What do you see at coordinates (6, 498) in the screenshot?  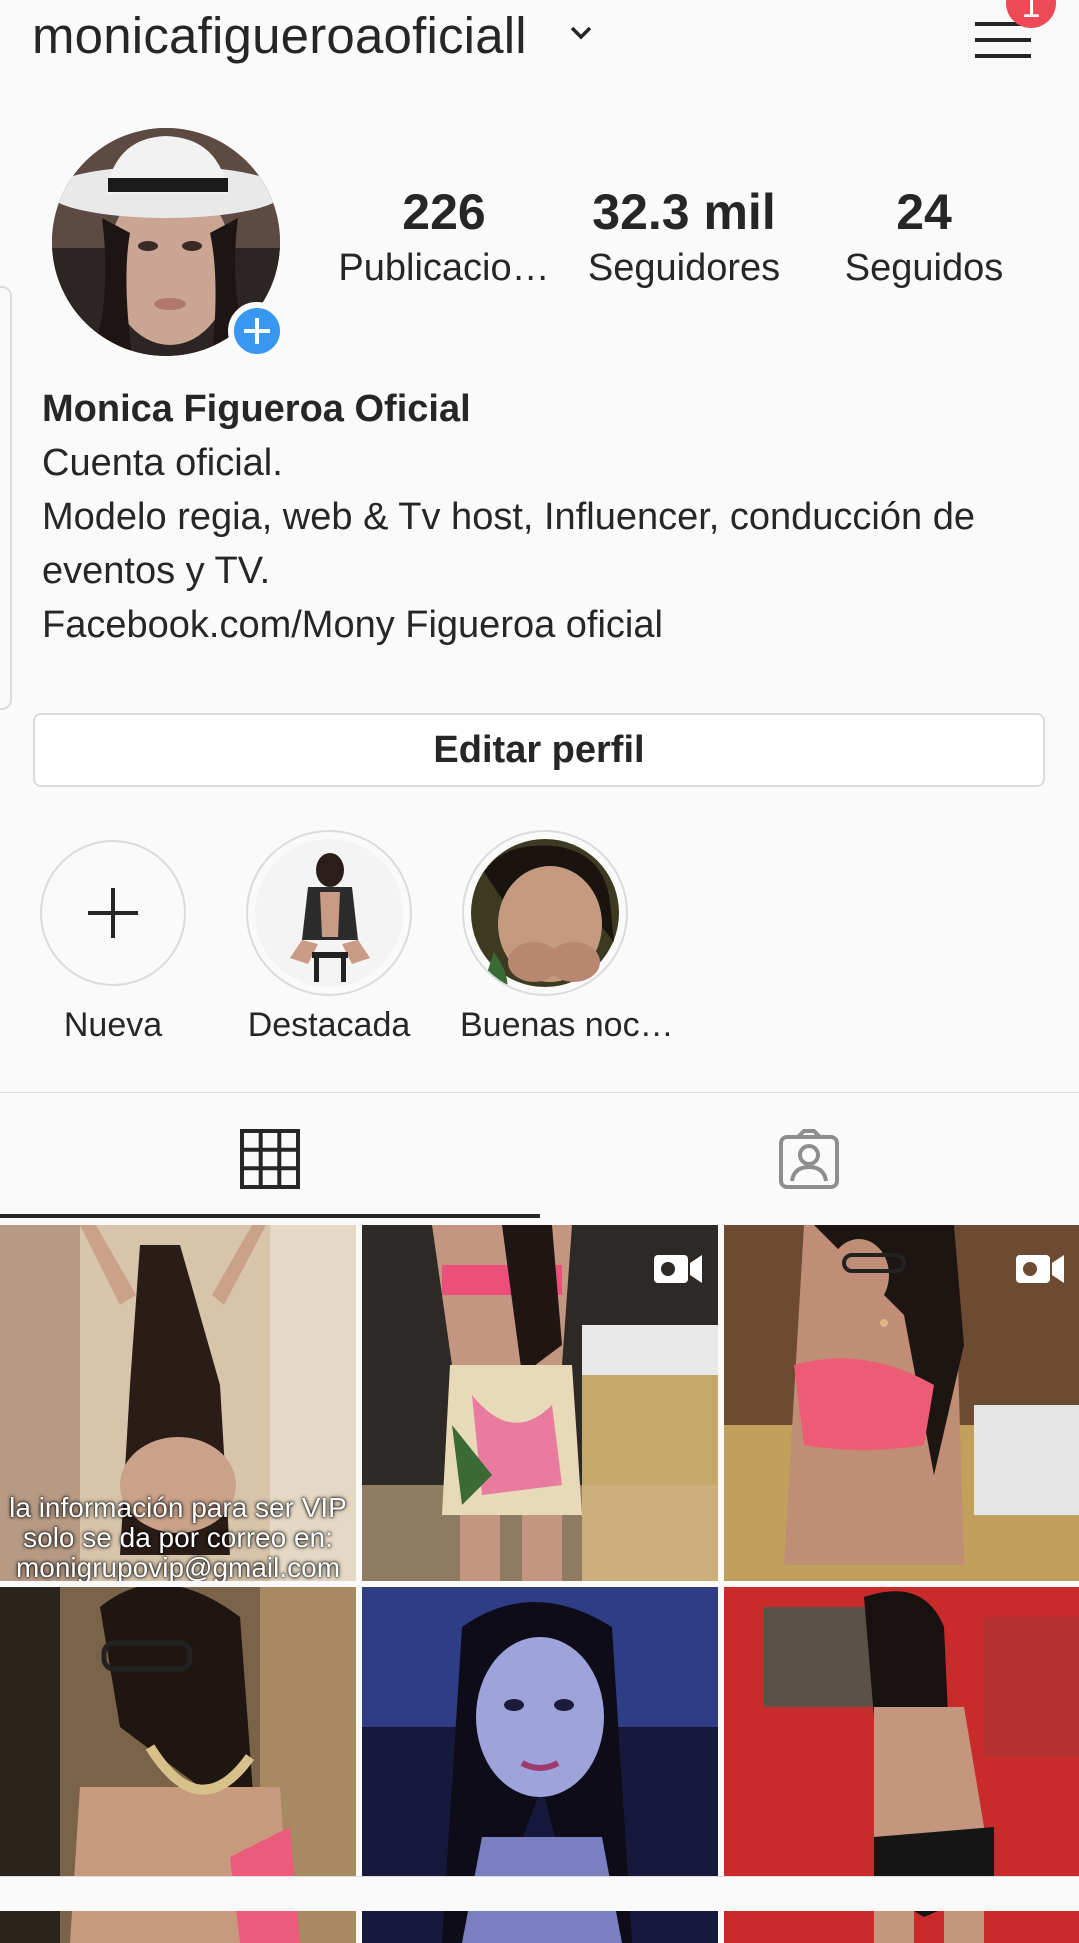 I see `side-edge-handle` at bounding box center [6, 498].